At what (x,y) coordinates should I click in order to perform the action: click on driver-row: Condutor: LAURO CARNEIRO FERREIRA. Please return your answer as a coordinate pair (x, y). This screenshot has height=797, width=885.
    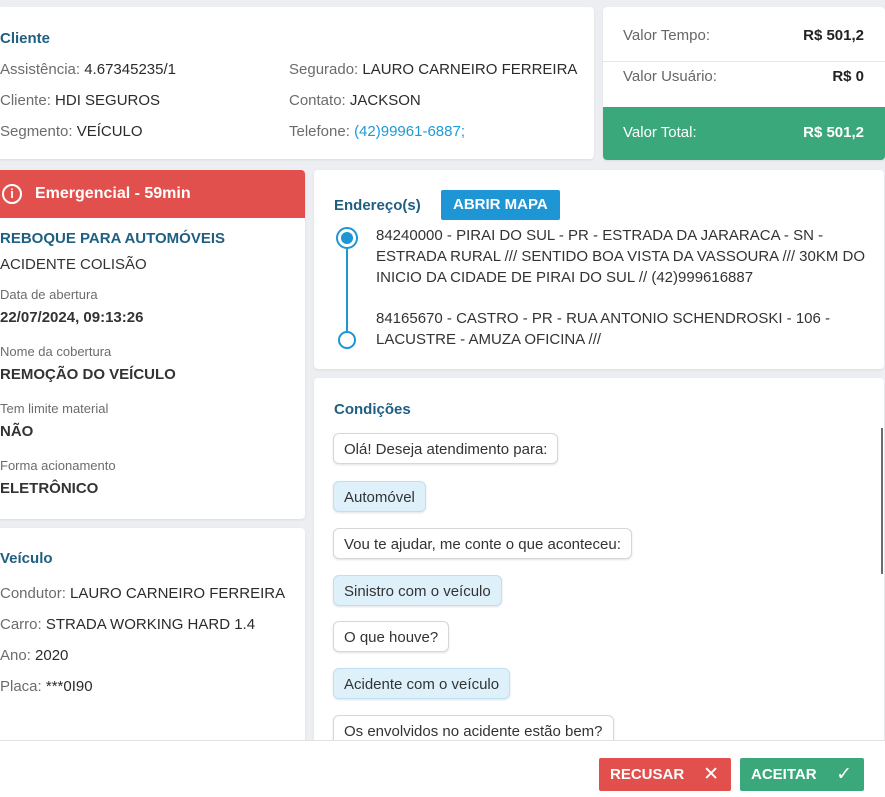
    Looking at the image, I should click on (142, 593).